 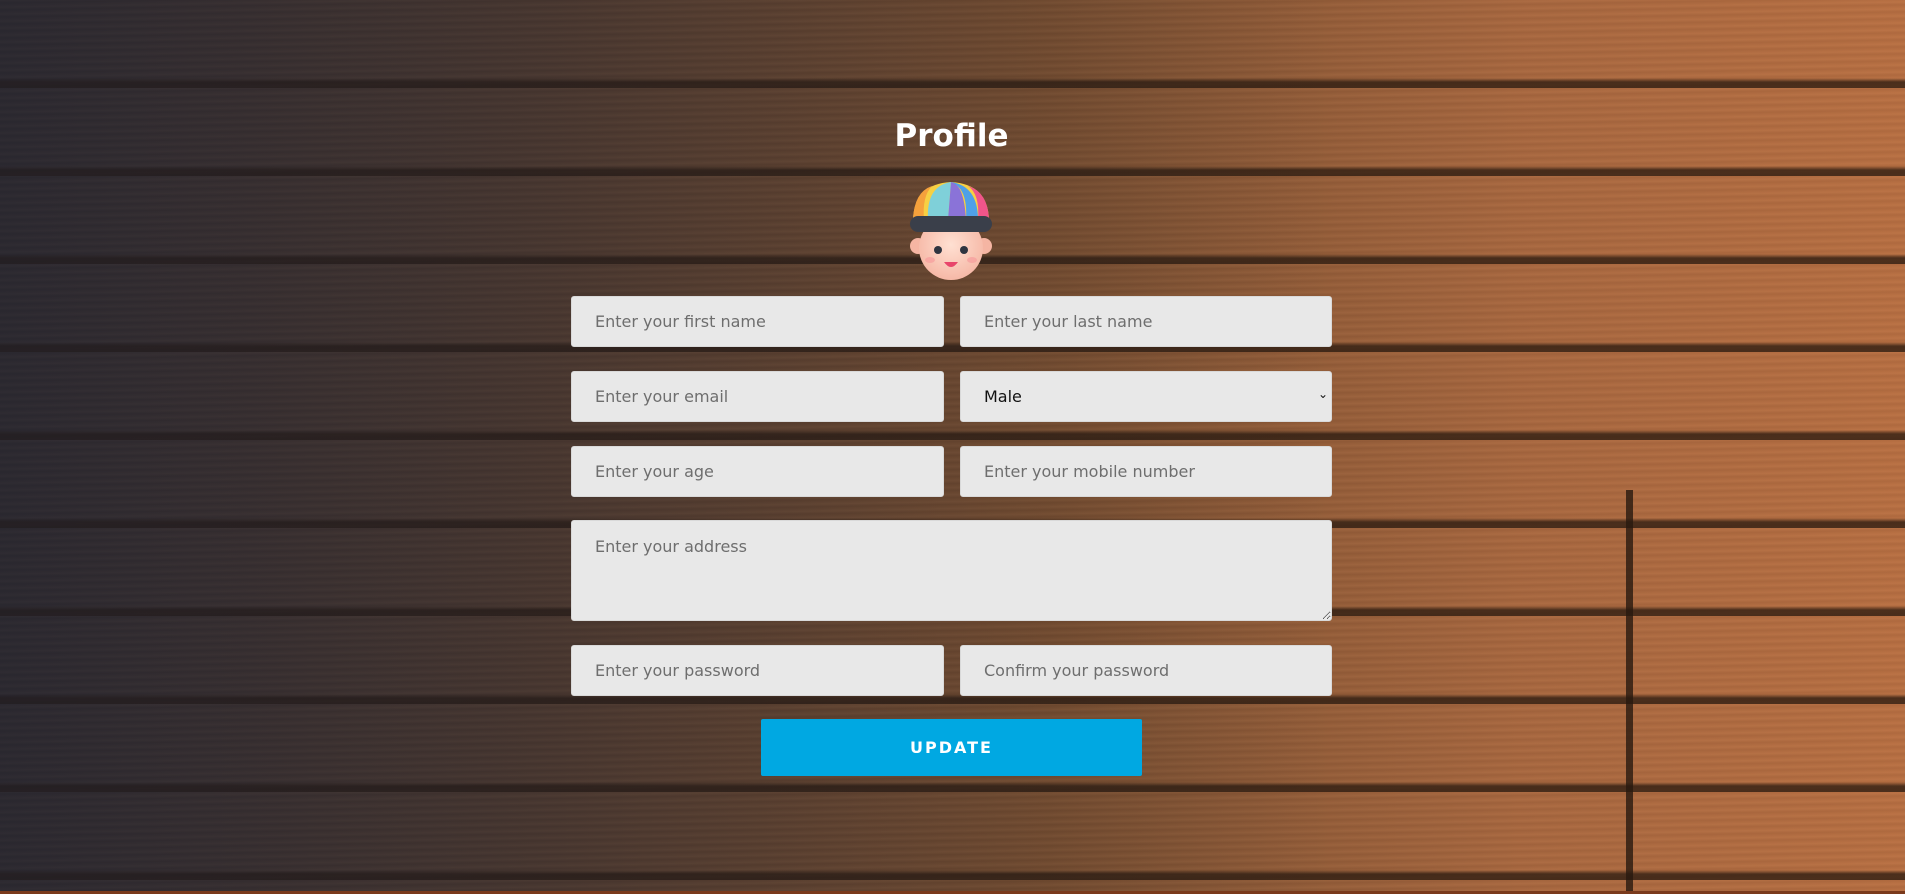 I want to click on age-field, so click(x=757, y=471).